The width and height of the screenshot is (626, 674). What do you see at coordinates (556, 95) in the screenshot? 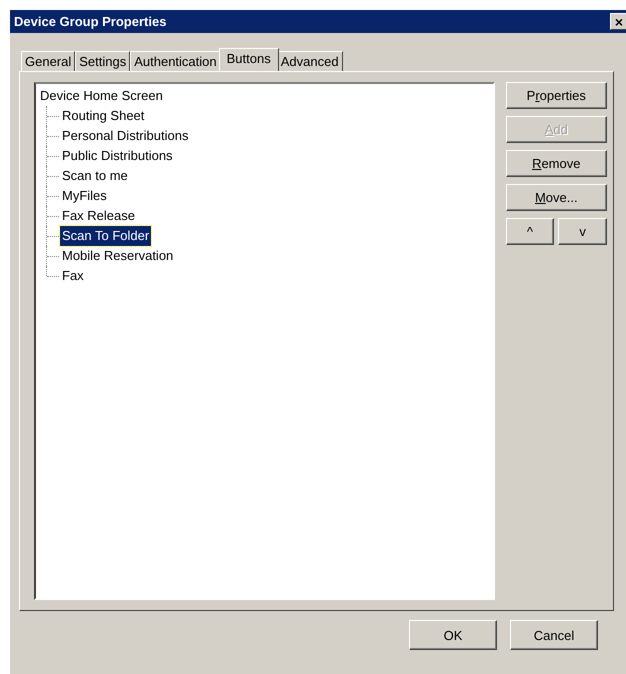
I see `side-button: Properties` at bounding box center [556, 95].